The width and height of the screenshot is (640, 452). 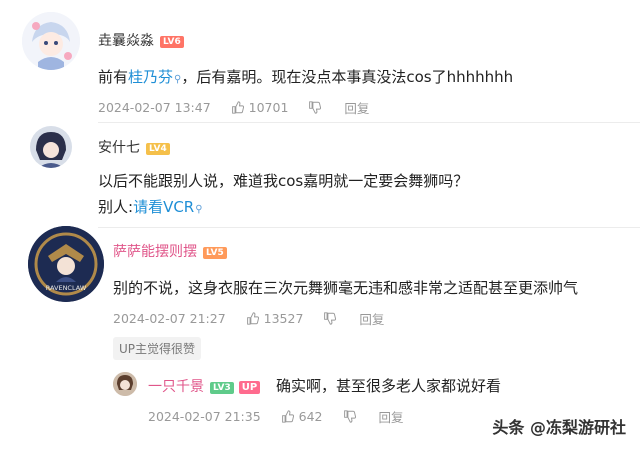 What do you see at coordinates (119, 148) in the screenshot?
I see `username-text: 安什七` at bounding box center [119, 148].